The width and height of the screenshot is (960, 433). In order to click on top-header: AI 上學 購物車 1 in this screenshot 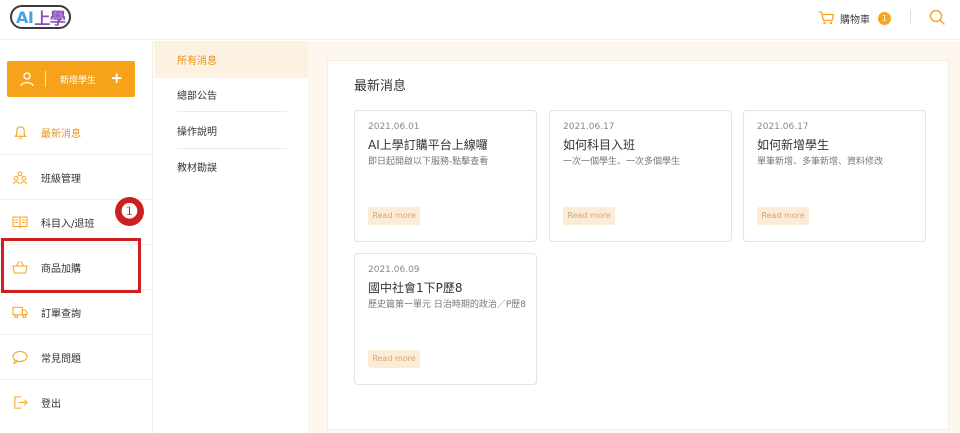, I will do `click(480, 20)`.